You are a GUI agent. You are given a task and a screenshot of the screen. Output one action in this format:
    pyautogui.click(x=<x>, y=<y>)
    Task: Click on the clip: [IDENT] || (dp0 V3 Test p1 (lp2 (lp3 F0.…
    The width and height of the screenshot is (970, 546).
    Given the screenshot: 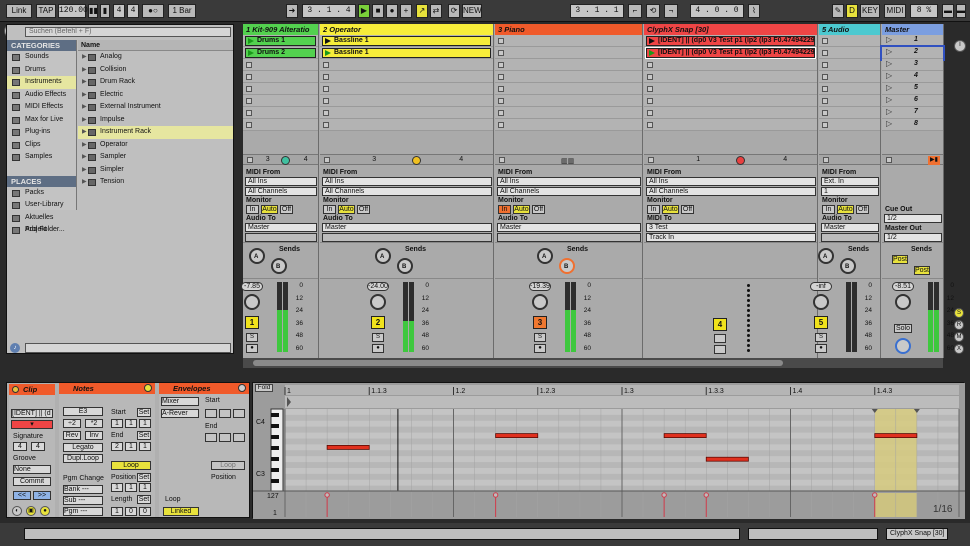 What is the action you would take?
    pyautogui.click(x=730, y=53)
    